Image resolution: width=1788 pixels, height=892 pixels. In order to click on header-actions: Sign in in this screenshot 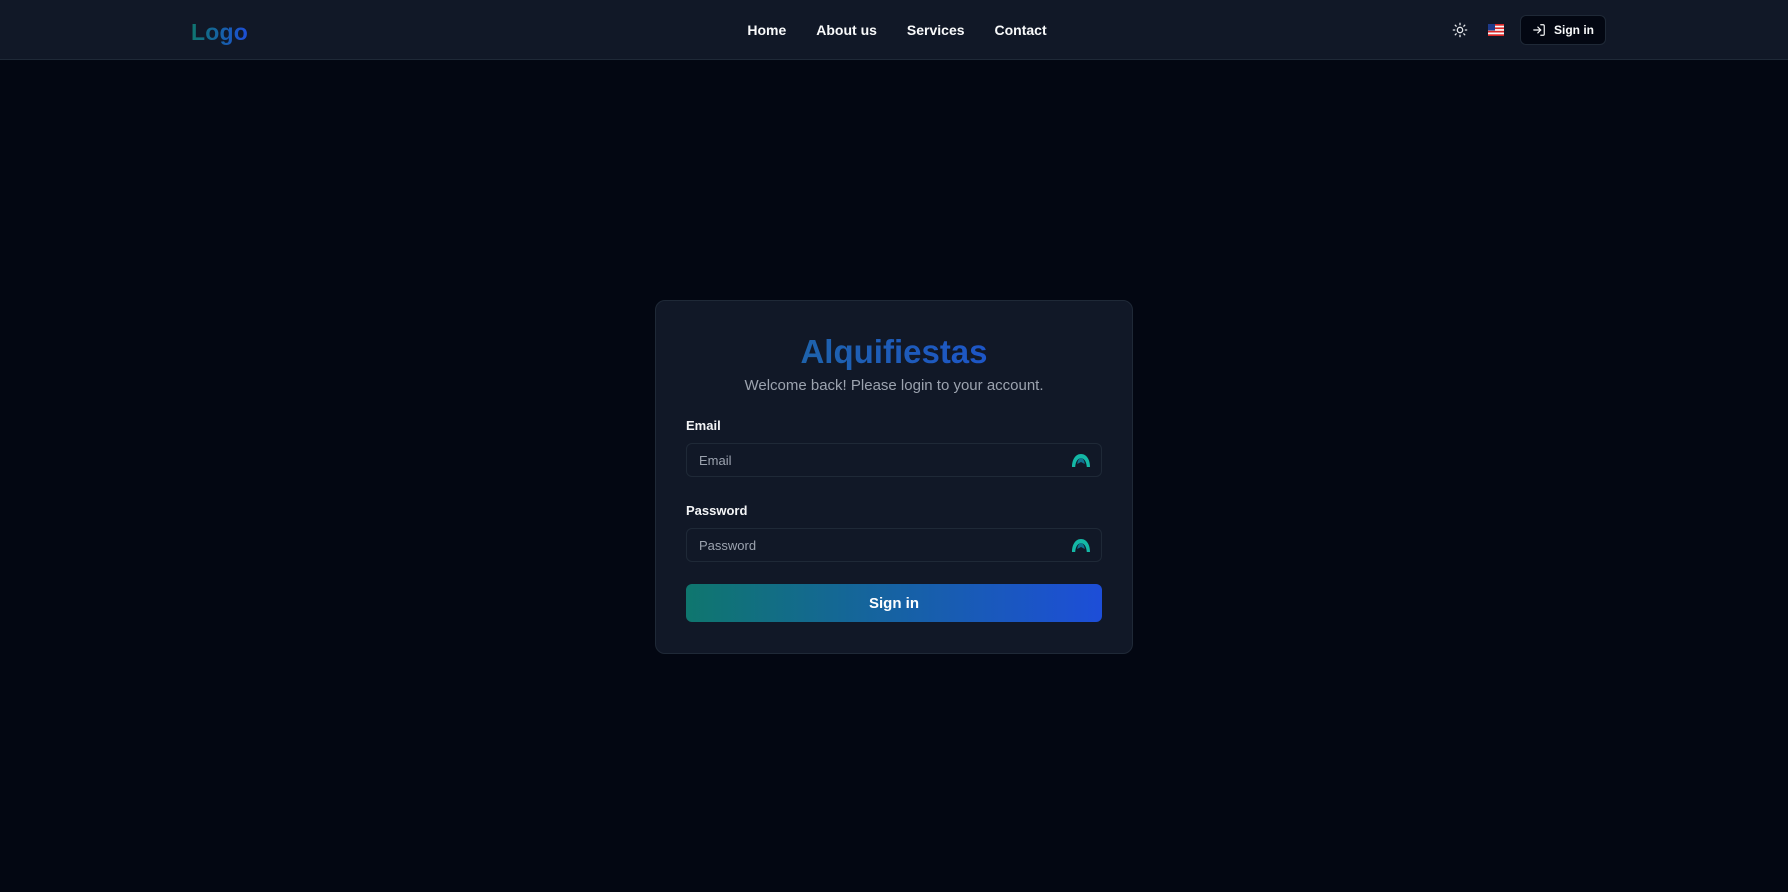, I will do `click(1527, 30)`.